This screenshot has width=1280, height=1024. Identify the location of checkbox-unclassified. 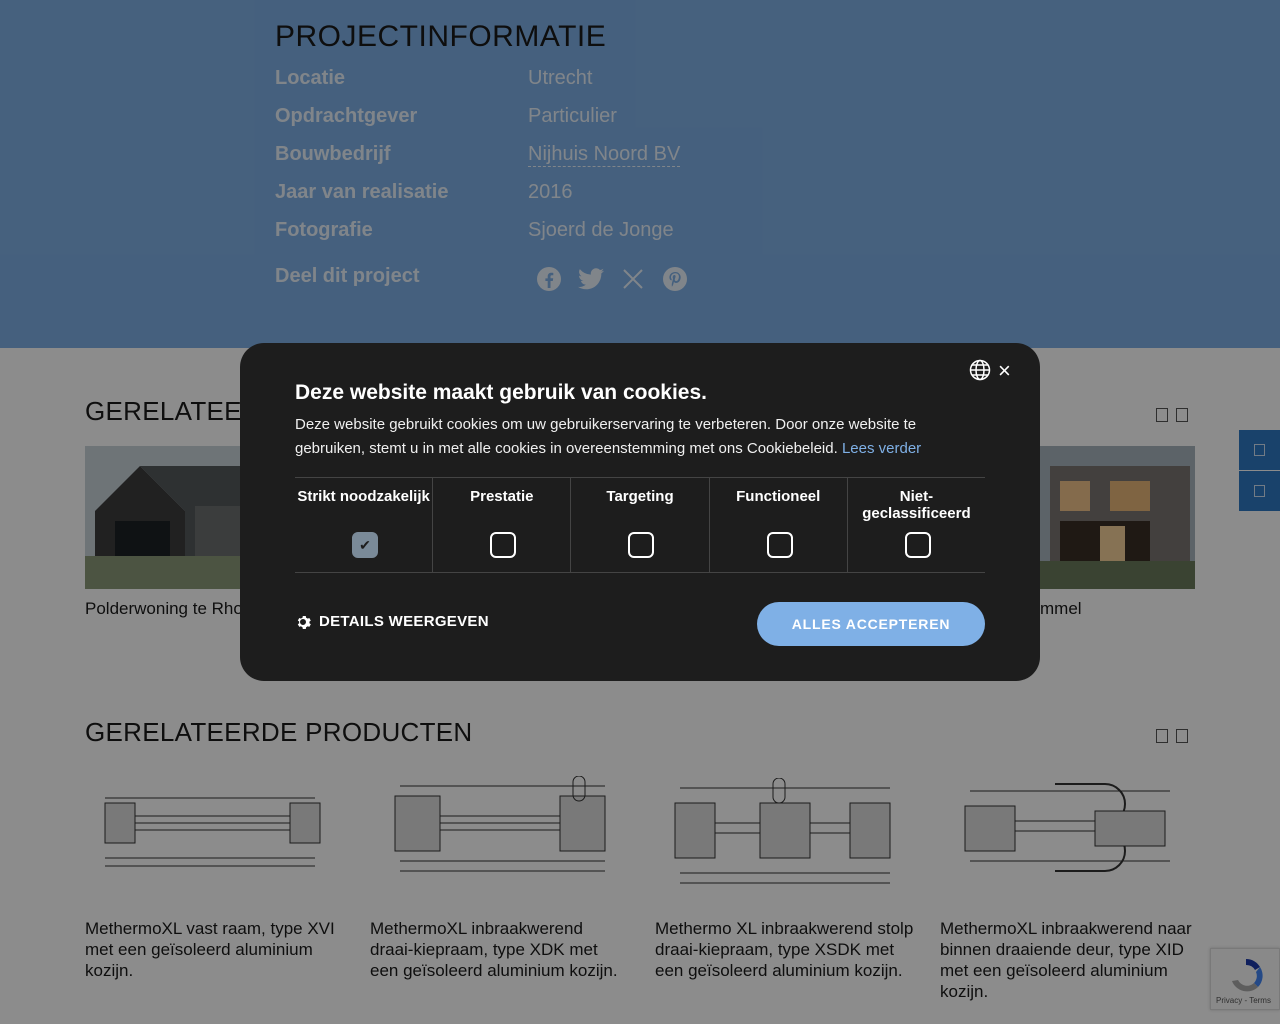
(917, 545).